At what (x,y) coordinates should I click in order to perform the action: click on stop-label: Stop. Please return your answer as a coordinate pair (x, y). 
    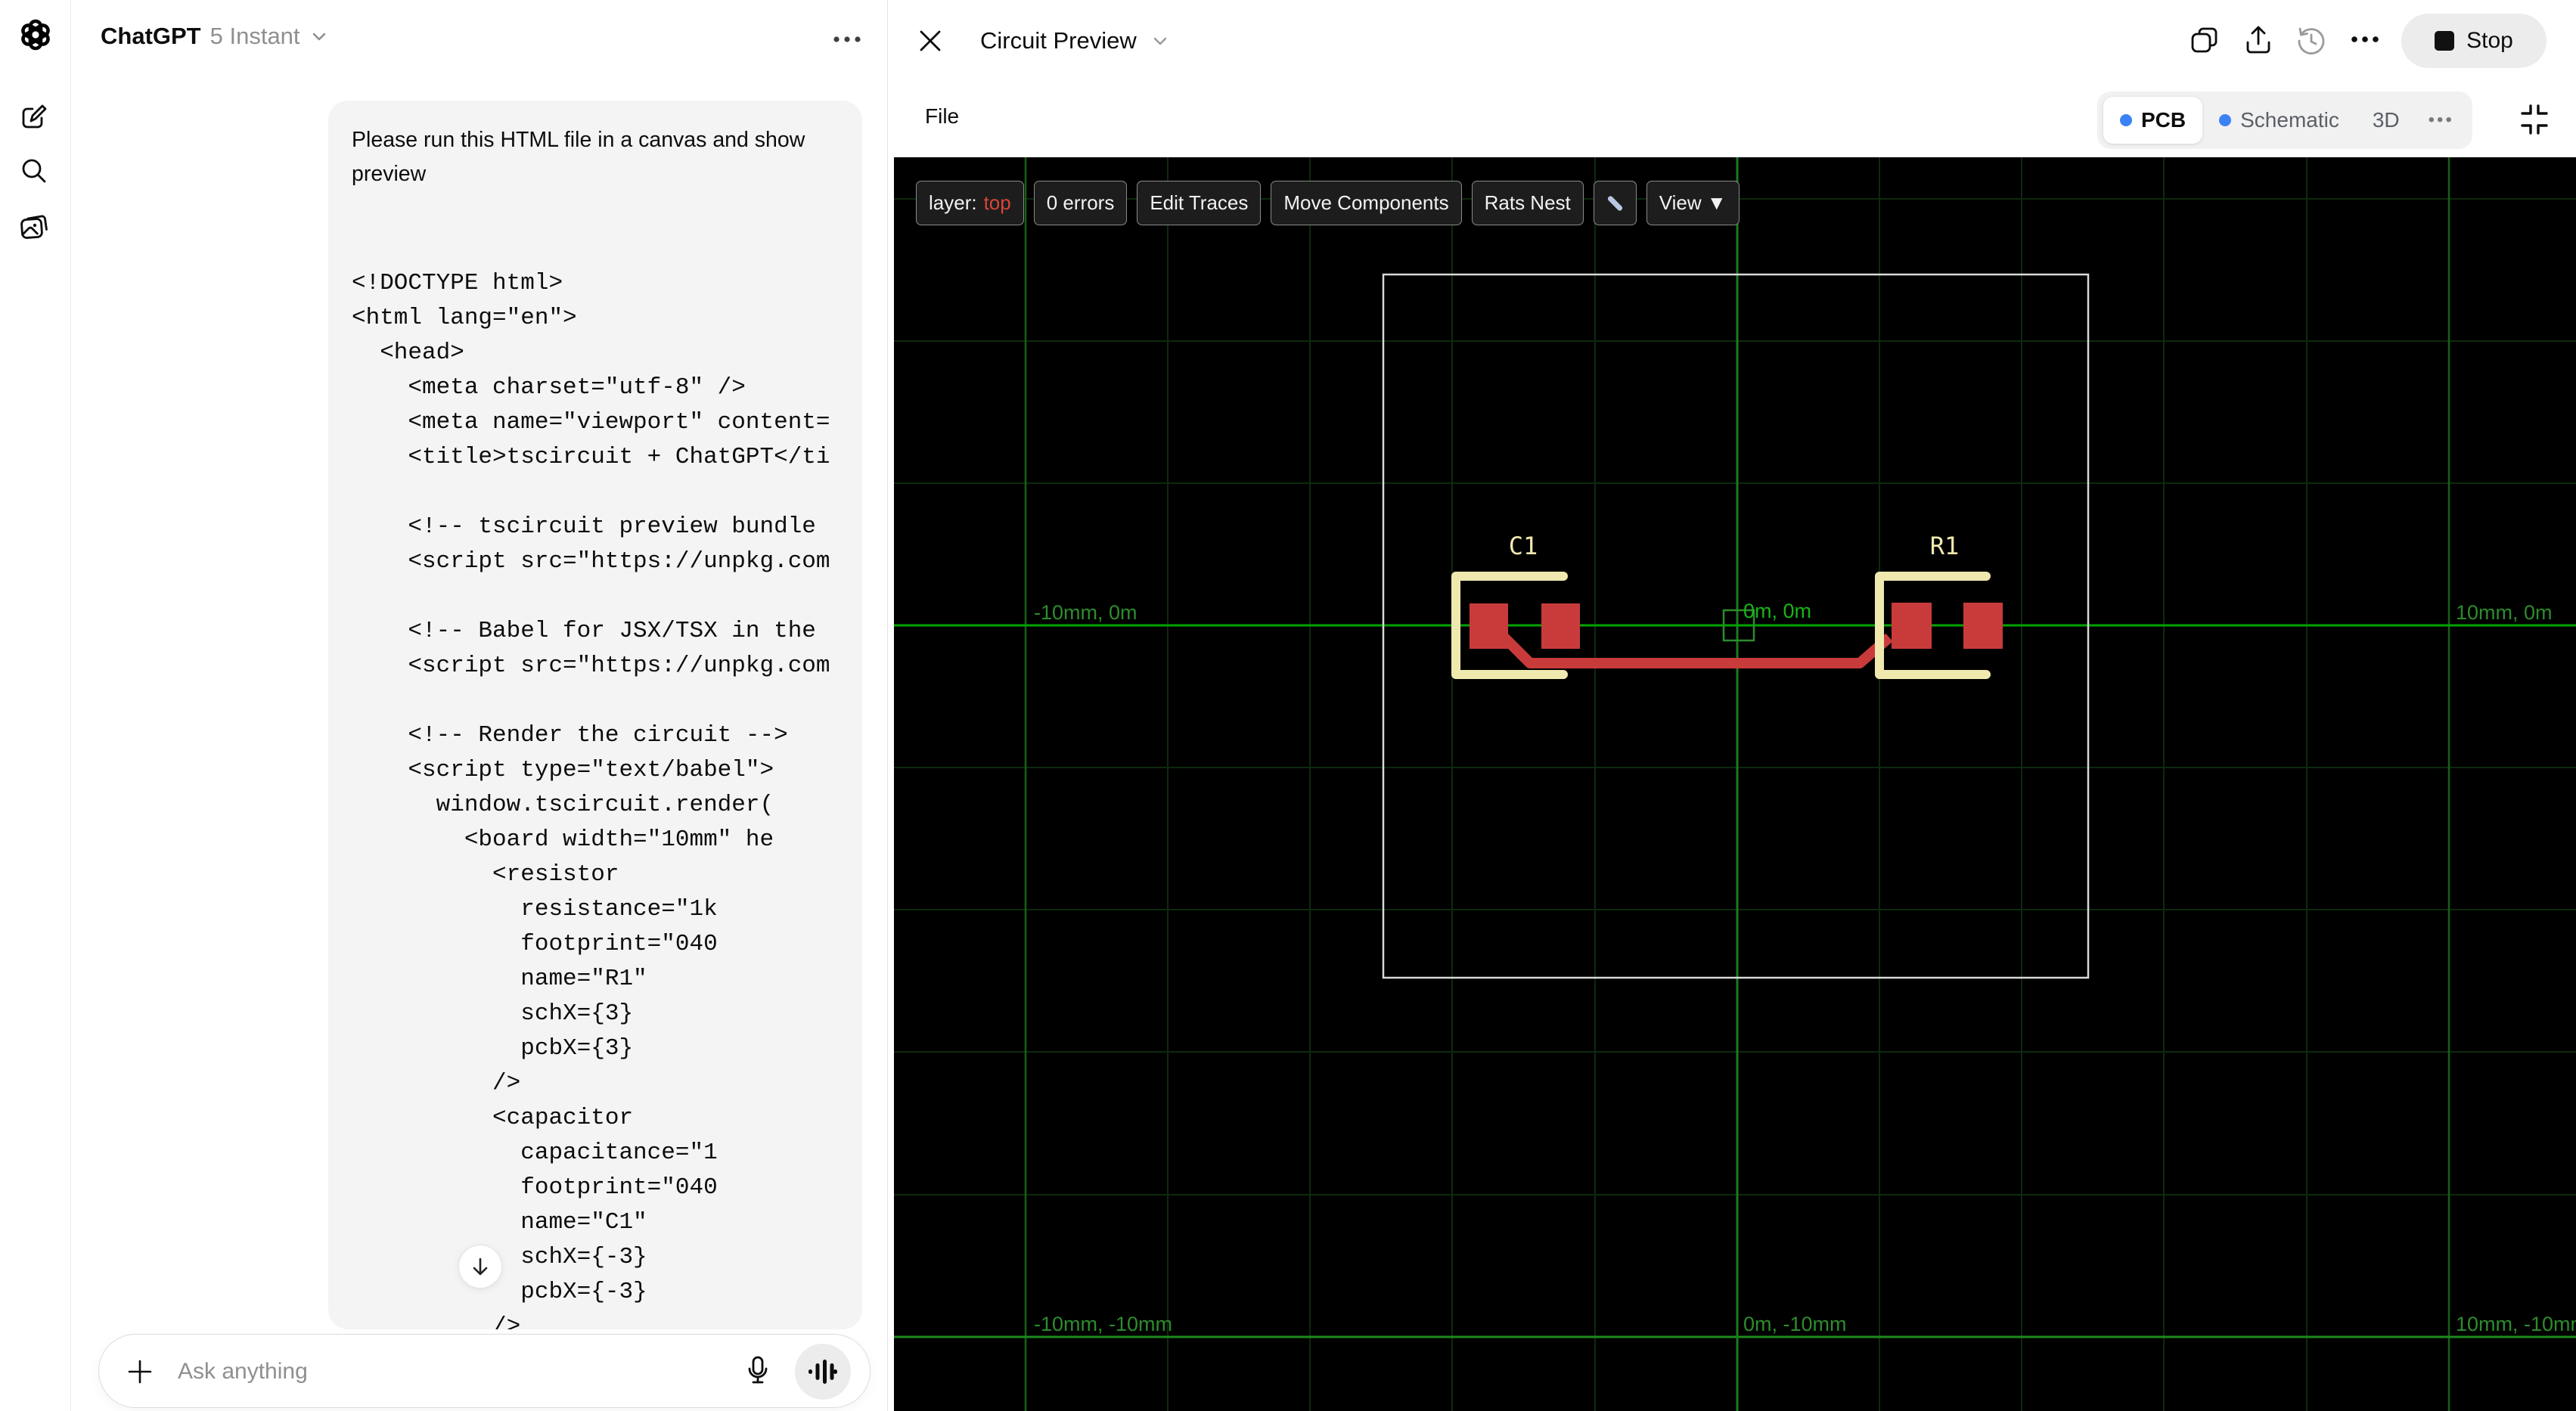
    Looking at the image, I should click on (2489, 40).